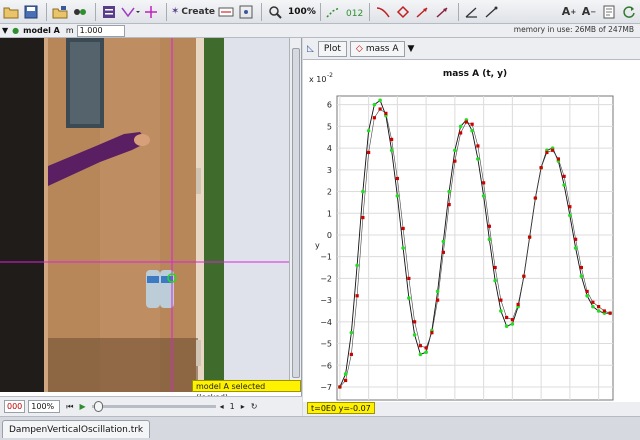 This screenshot has height=440, width=640. Describe the element at coordinates (403, 12) in the screenshot. I see `position-marker-icon` at that location.